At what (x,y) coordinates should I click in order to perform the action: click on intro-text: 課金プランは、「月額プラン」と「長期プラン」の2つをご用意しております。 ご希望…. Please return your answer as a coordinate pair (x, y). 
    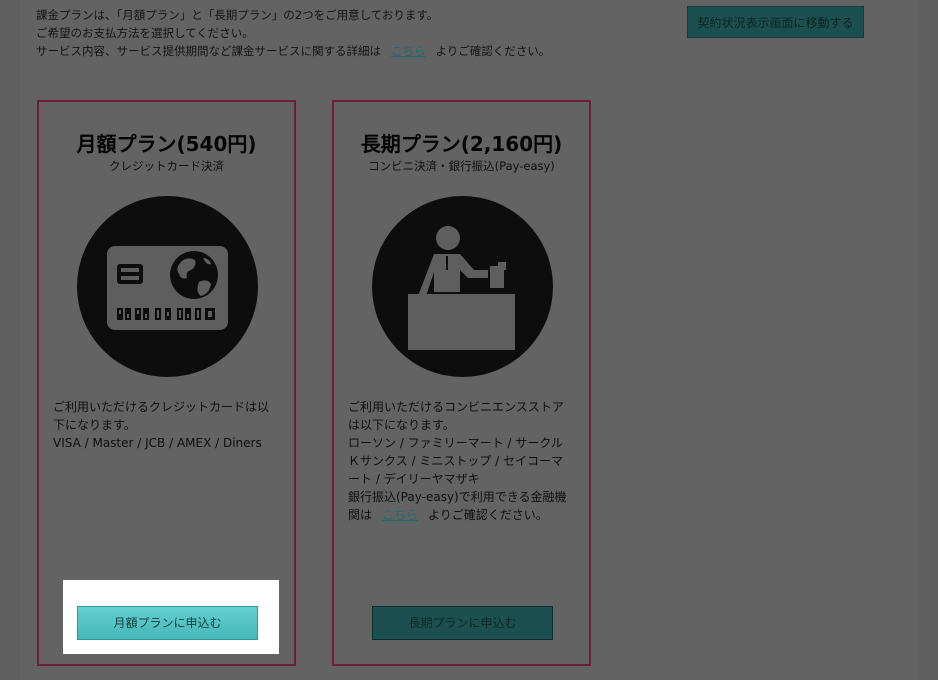
    Looking at the image, I should click on (336, 33).